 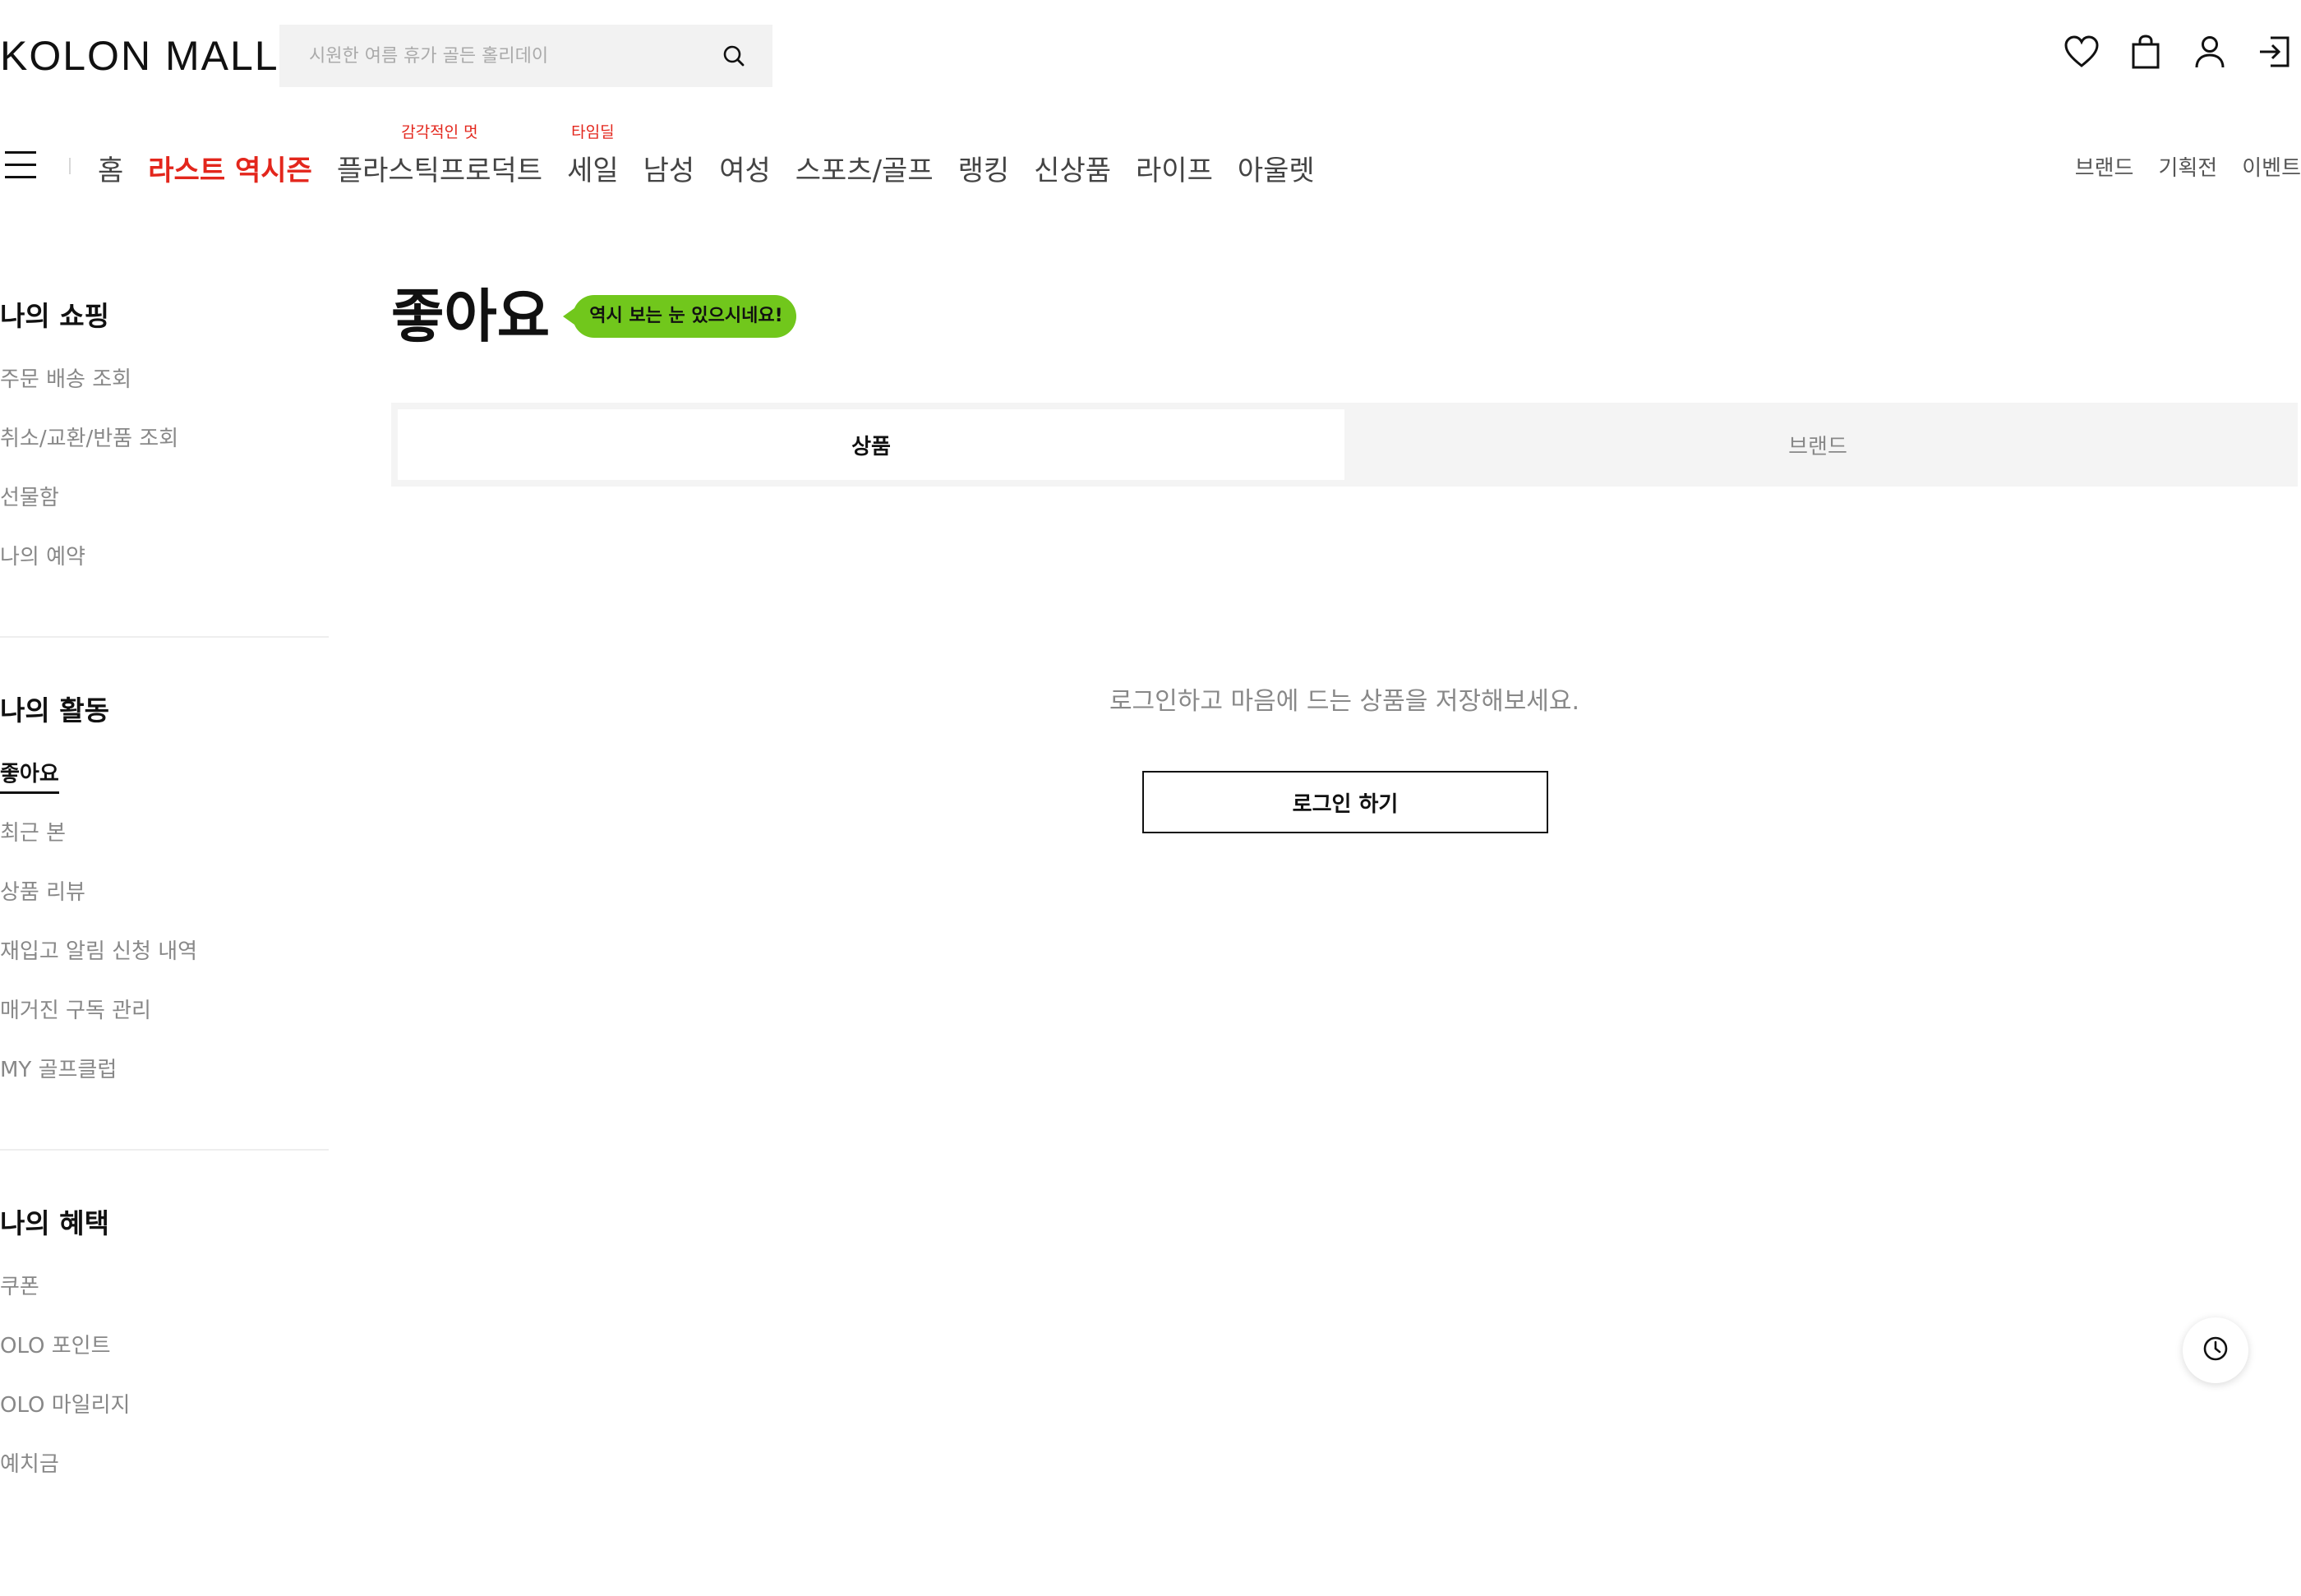 What do you see at coordinates (65, 1405) in the screenshot?
I see `sidebar-item-label: OLO 마일리지` at bounding box center [65, 1405].